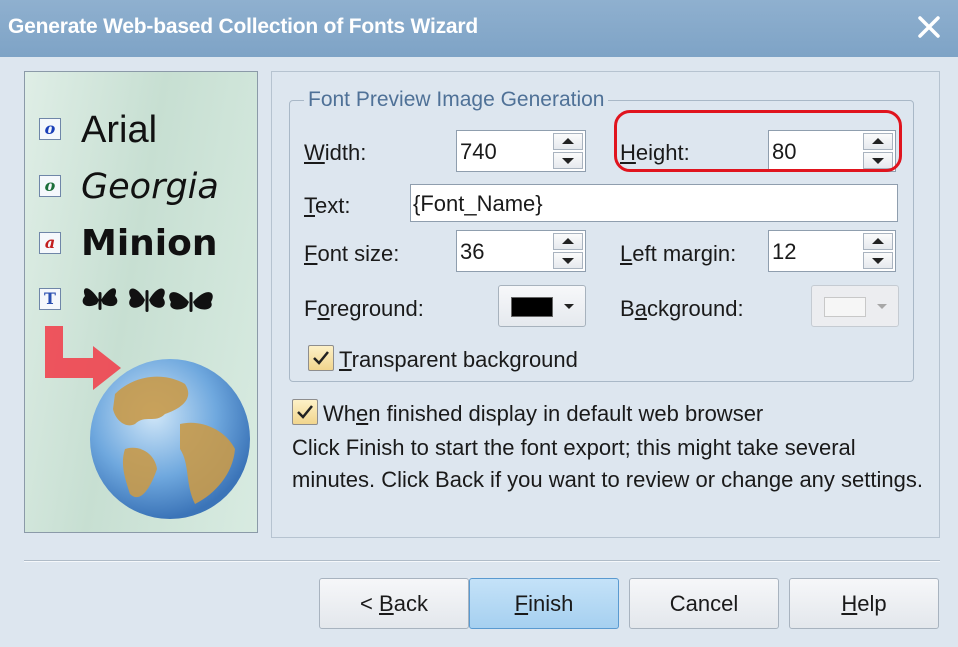 The height and width of the screenshot is (647, 958). What do you see at coordinates (478, 204) in the screenshot?
I see `text-value: {Font_Name}` at bounding box center [478, 204].